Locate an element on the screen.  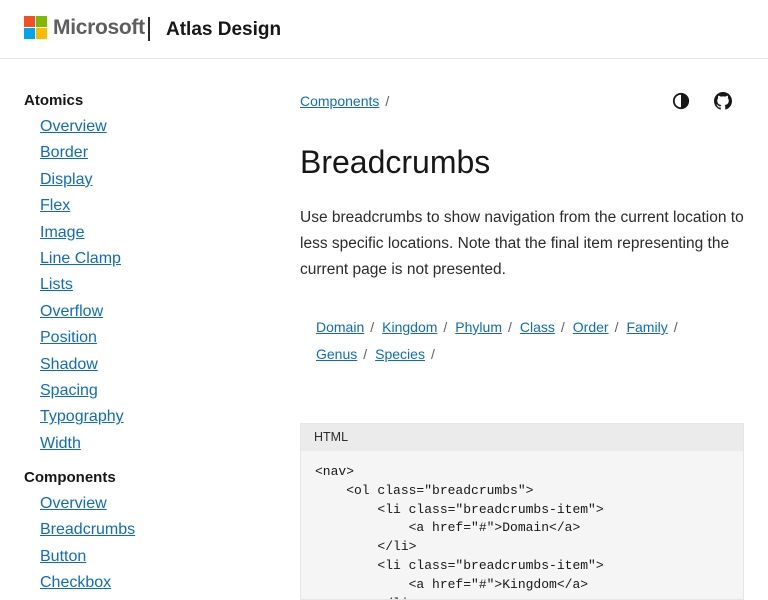
microsoft-logo-icon is located at coordinates (35, 27).